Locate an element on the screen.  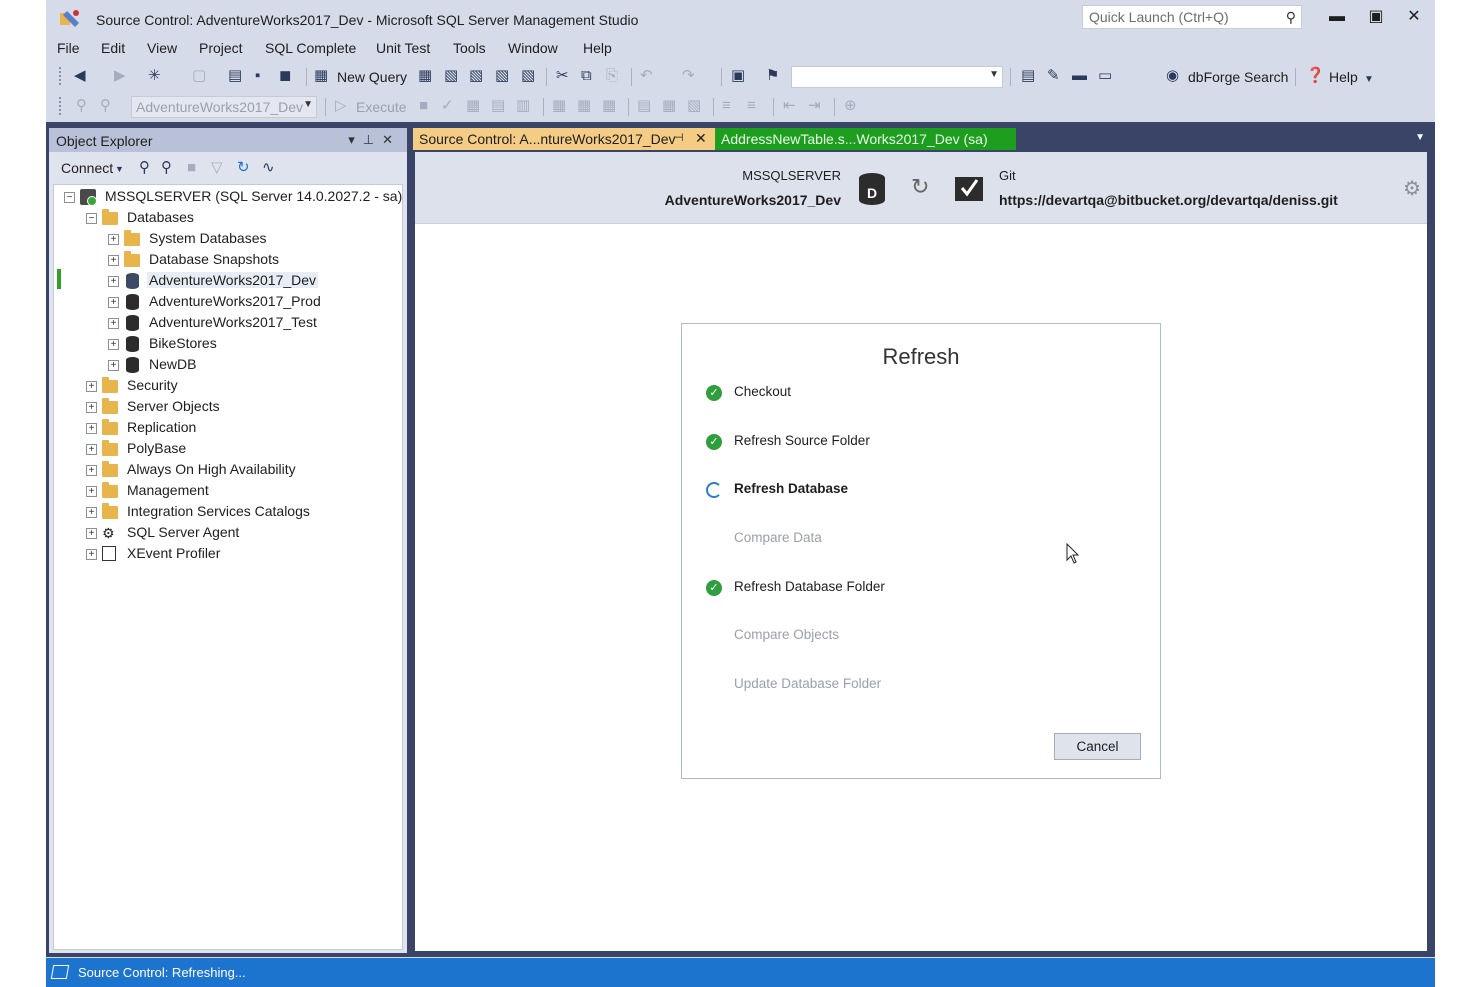
new-query-button: New Query is located at coordinates (372, 77).